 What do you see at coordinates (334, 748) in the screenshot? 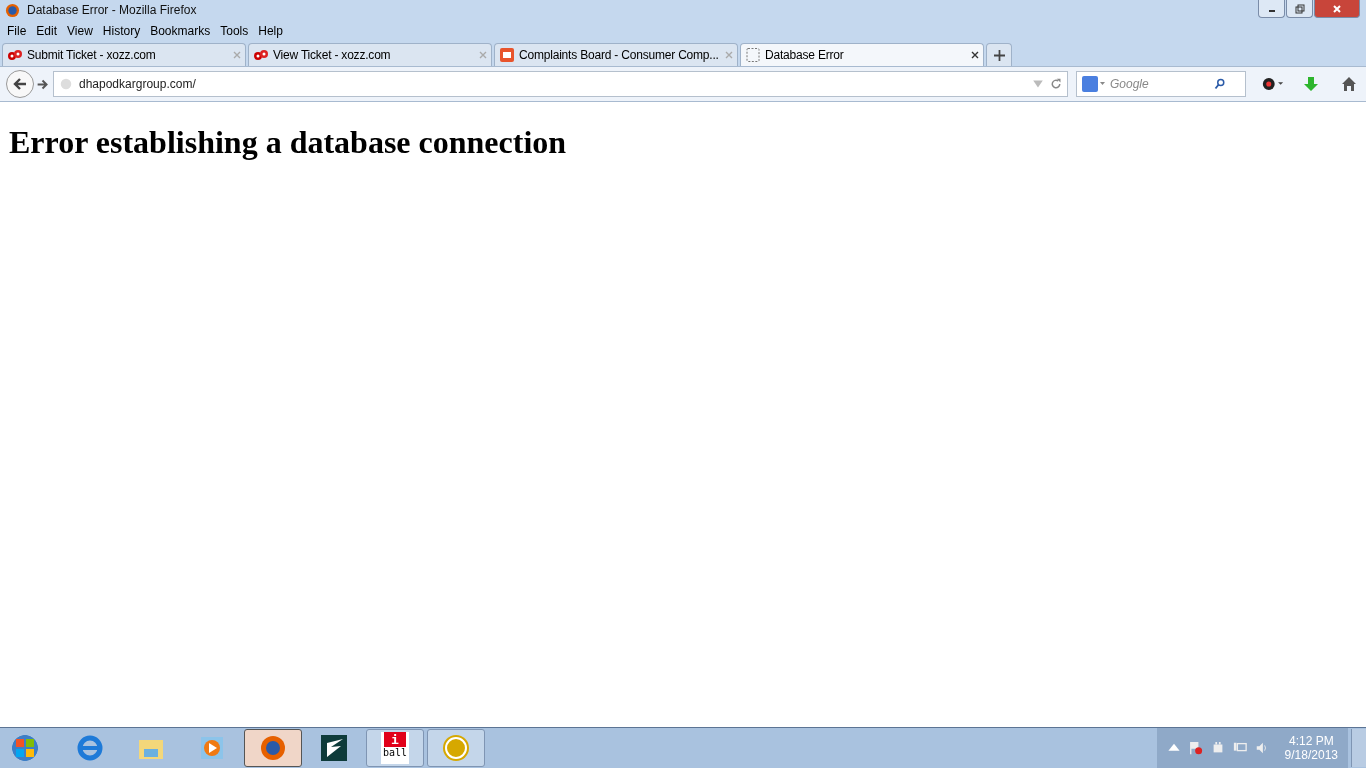
I see `wing-logo-icon` at bounding box center [334, 748].